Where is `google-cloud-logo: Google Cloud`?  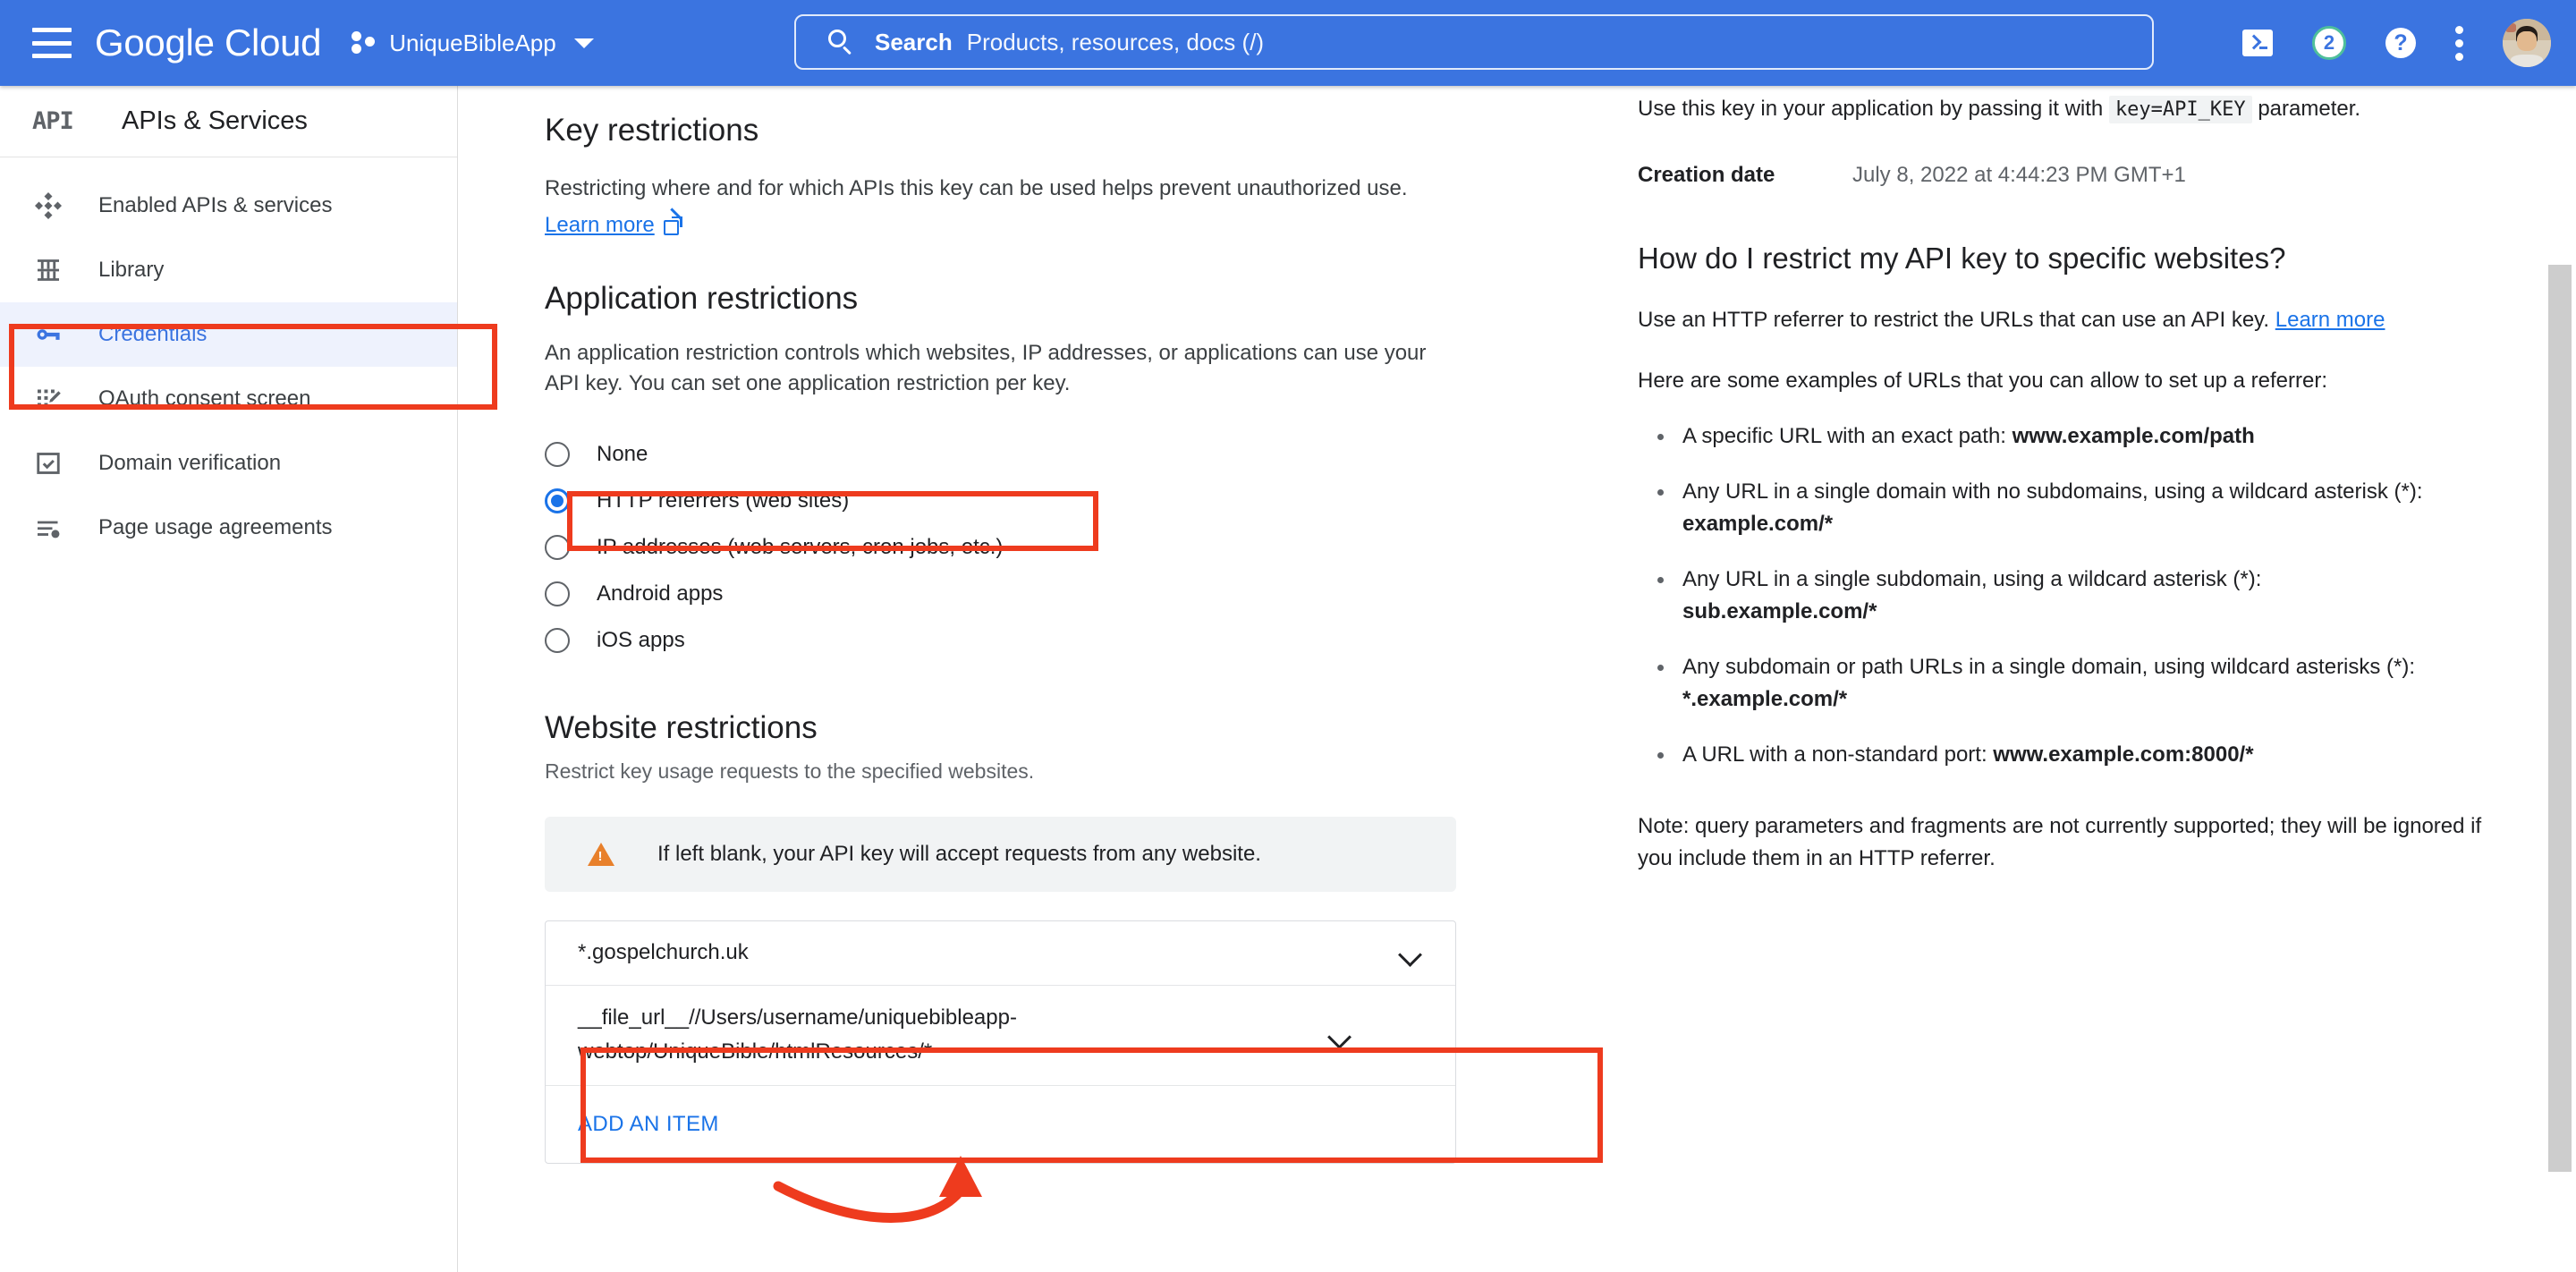 google-cloud-logo: Google Cloud is located at coordinates (208, 42).